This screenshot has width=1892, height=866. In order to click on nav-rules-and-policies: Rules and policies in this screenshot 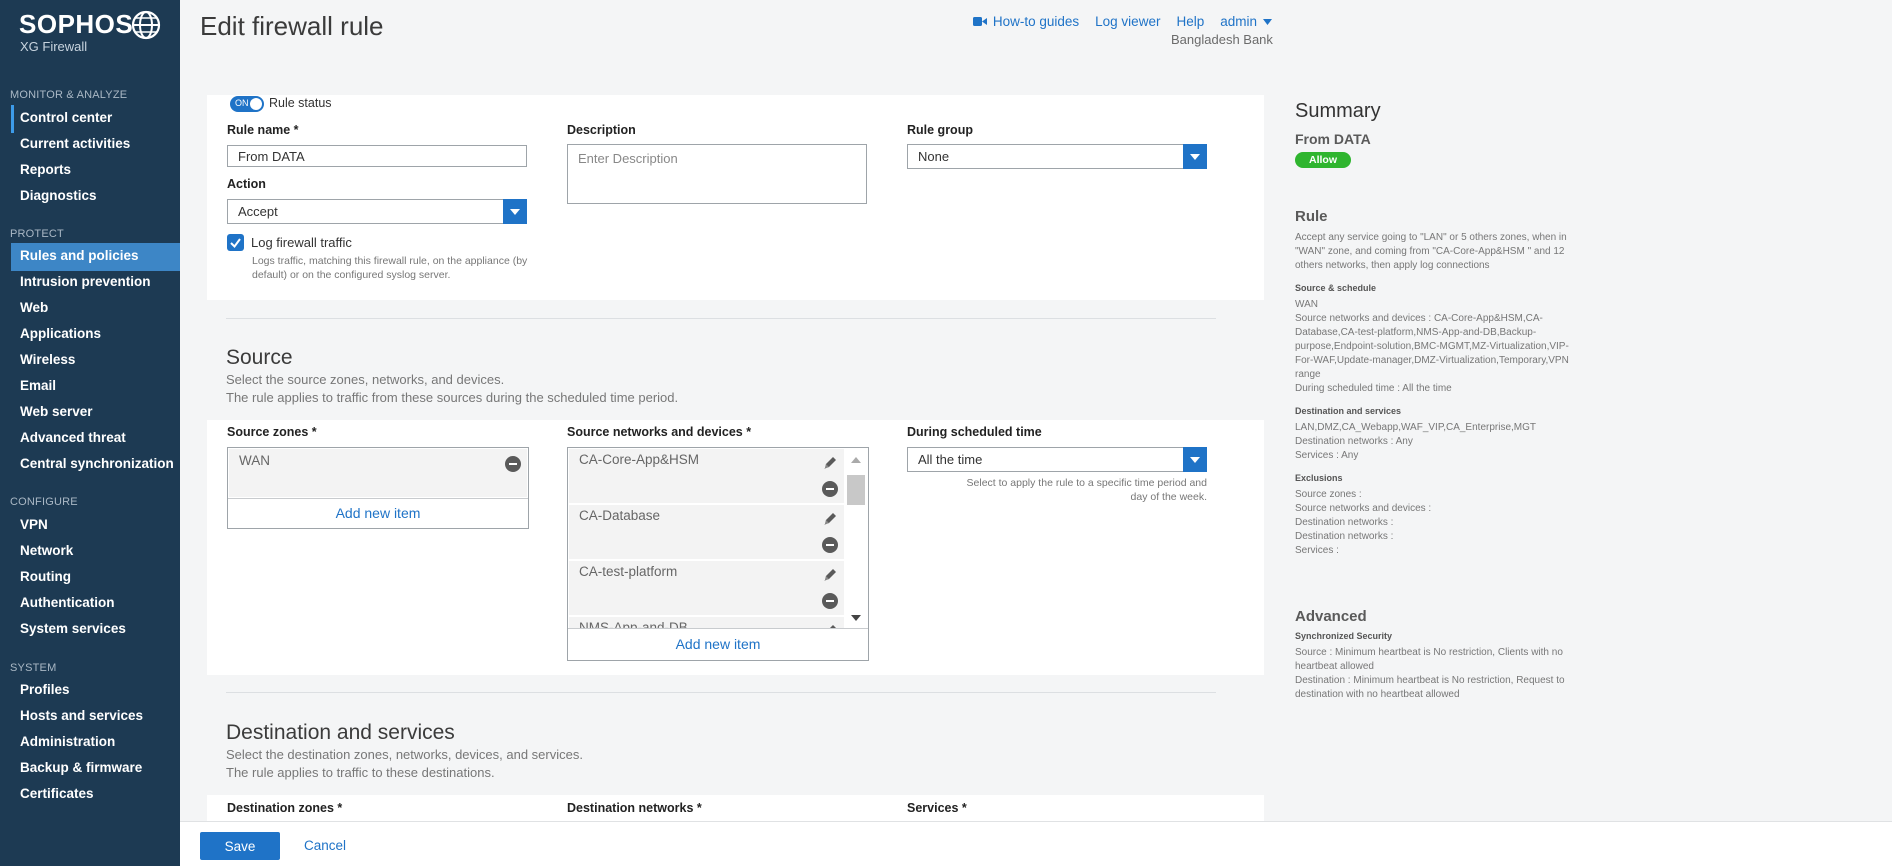, I will do `click(95, 257)`.